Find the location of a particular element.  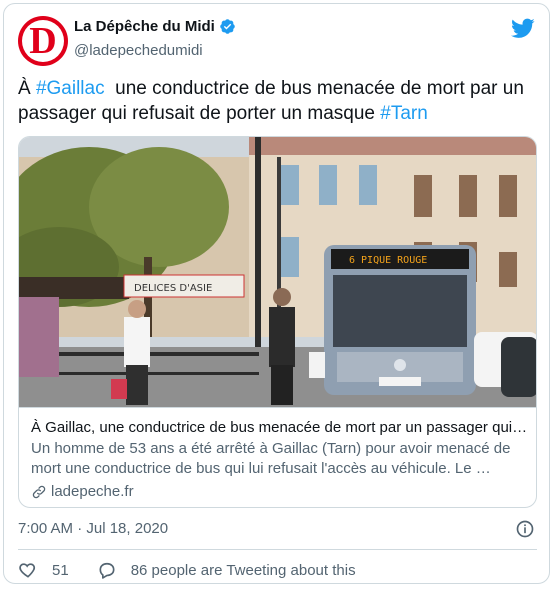

shop-sign: DELICES D'ASIE is located at coordinates (173, 288).